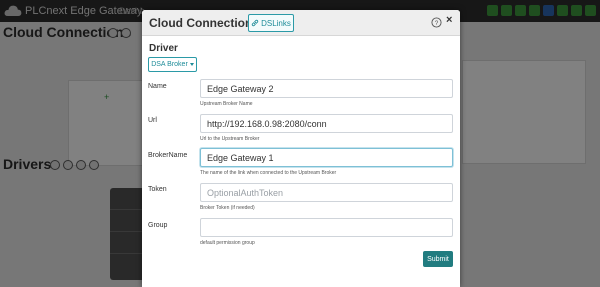 This screenshot has height=287, width=600. What do you see at coordinates (255, 23) in the screenshot?
I see `link-icon` at bounding box center [255, 23].